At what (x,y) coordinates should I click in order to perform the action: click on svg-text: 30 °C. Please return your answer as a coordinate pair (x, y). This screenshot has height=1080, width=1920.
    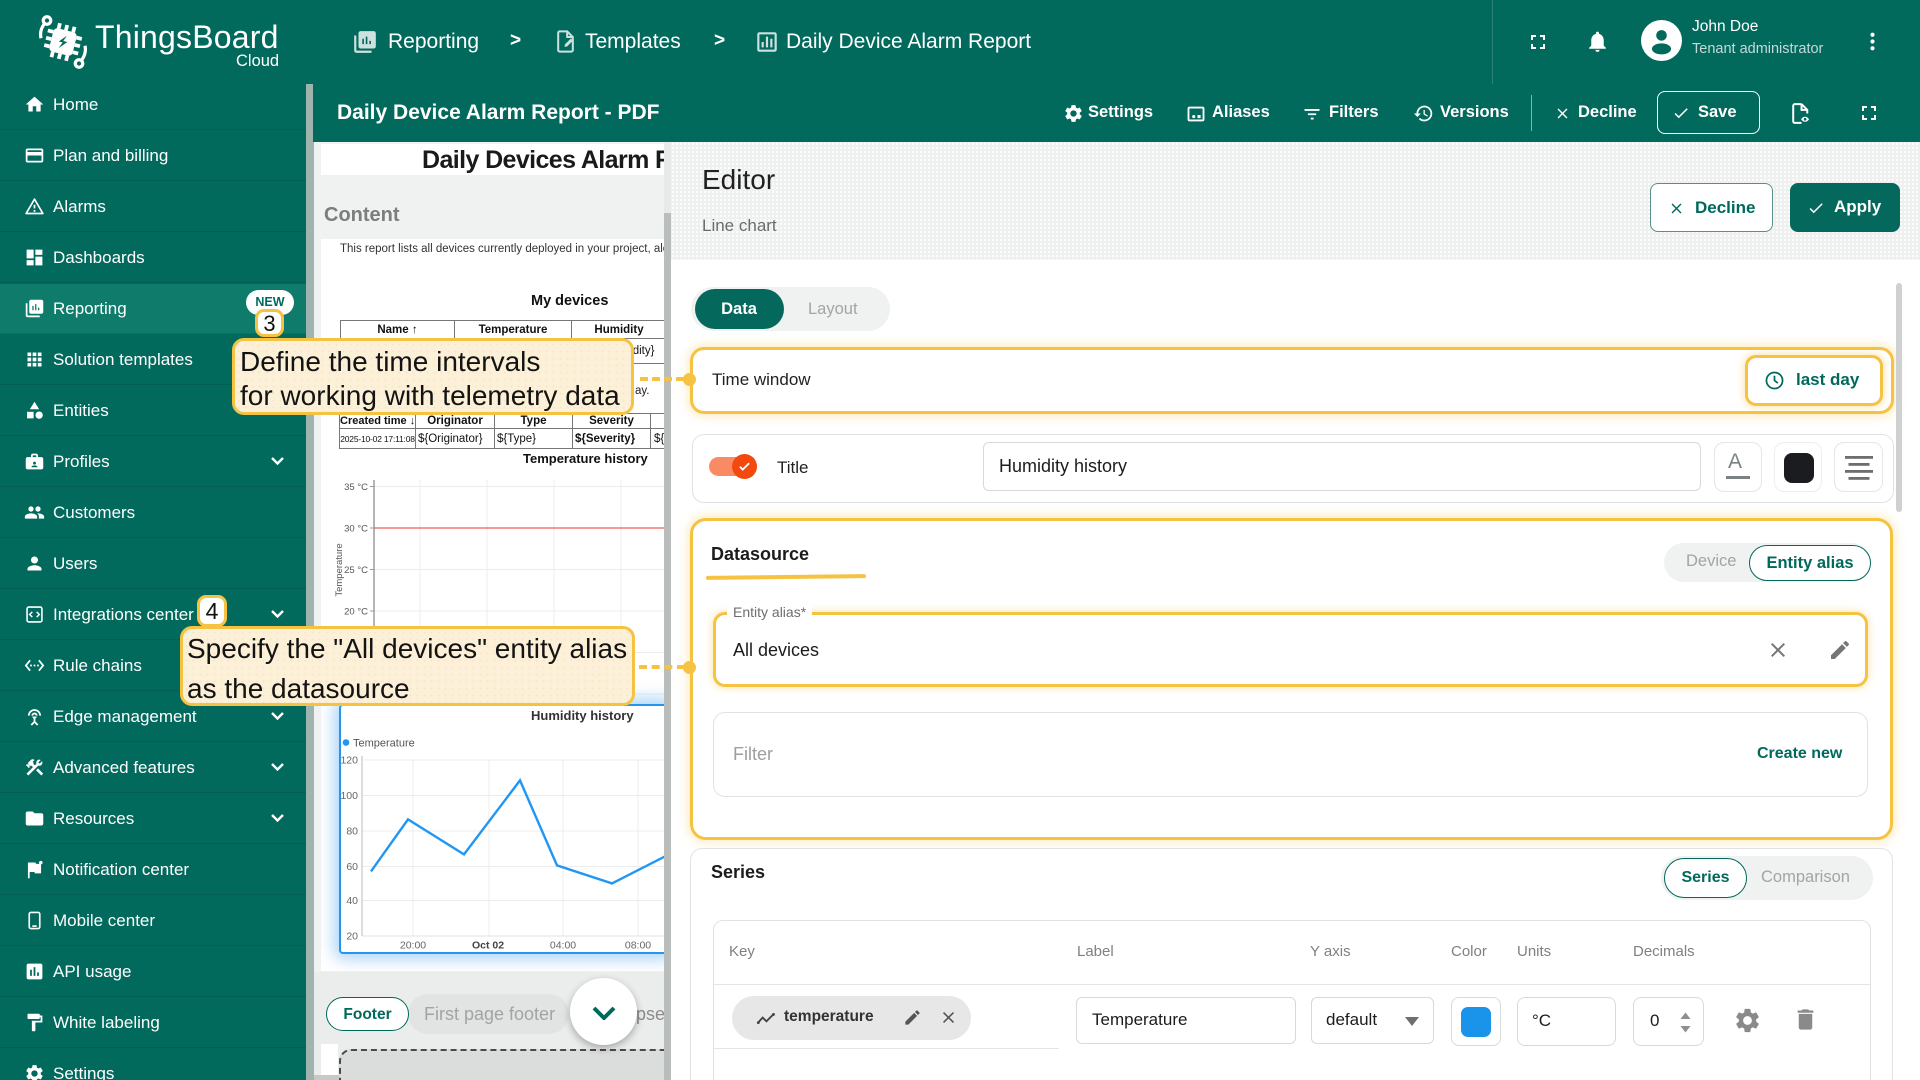
    Looking at the image, I should click on (356, 529).